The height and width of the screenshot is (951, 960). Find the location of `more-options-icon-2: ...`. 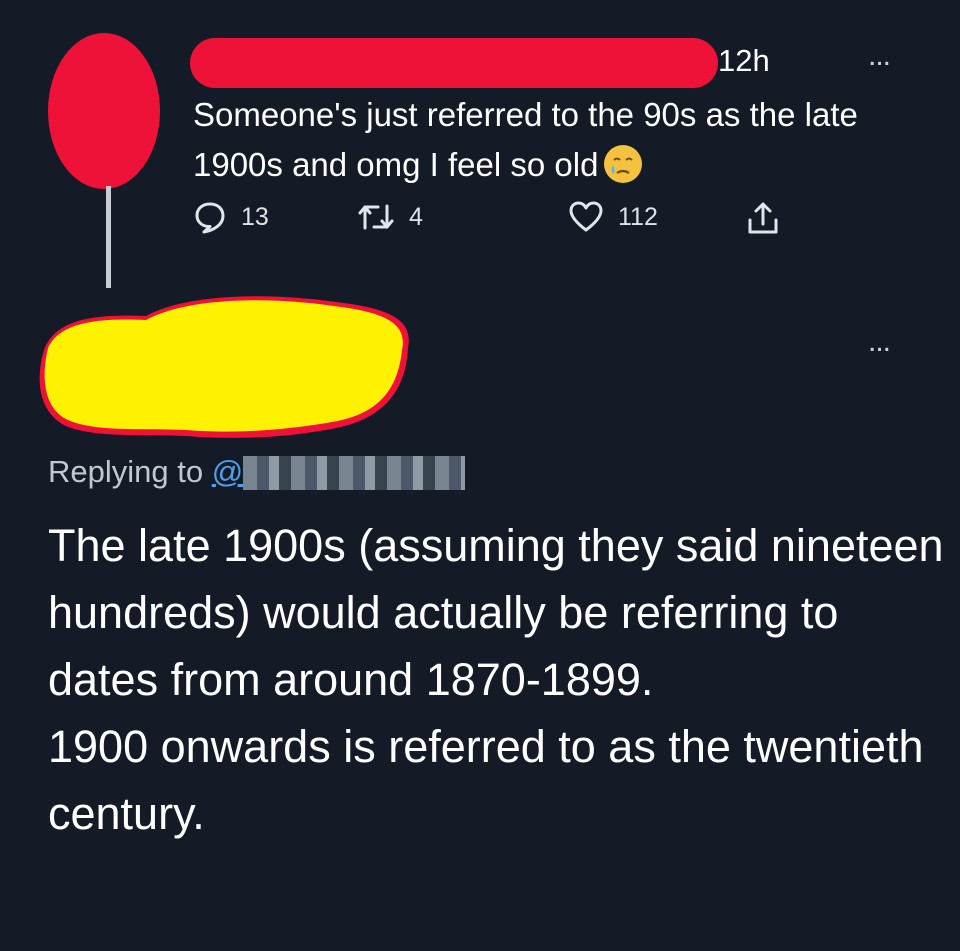

more-options-icon-2: ... is located at coordinates (879, 342).